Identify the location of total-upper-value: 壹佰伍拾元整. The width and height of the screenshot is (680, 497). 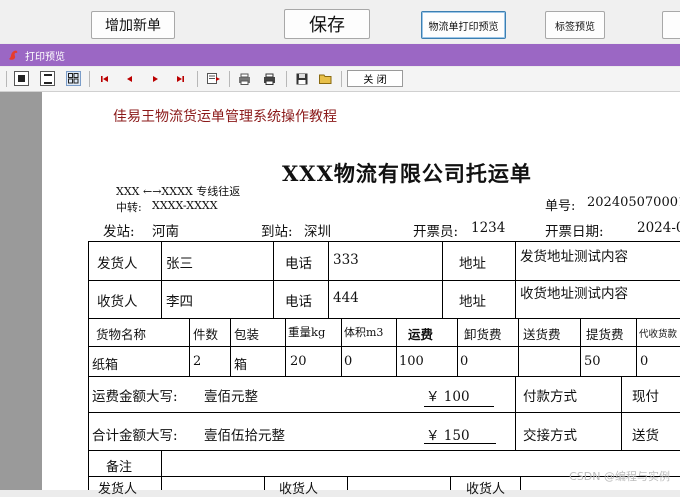
(244, 436).